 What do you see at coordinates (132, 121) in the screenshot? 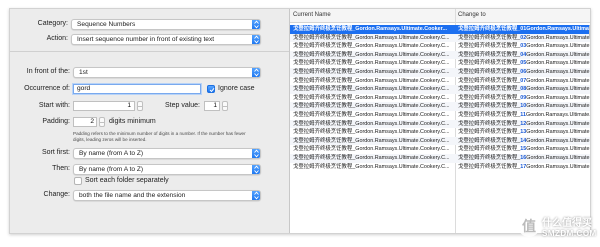
I see `padding-suffix: digits minimum` at bounding box center [132, 121].